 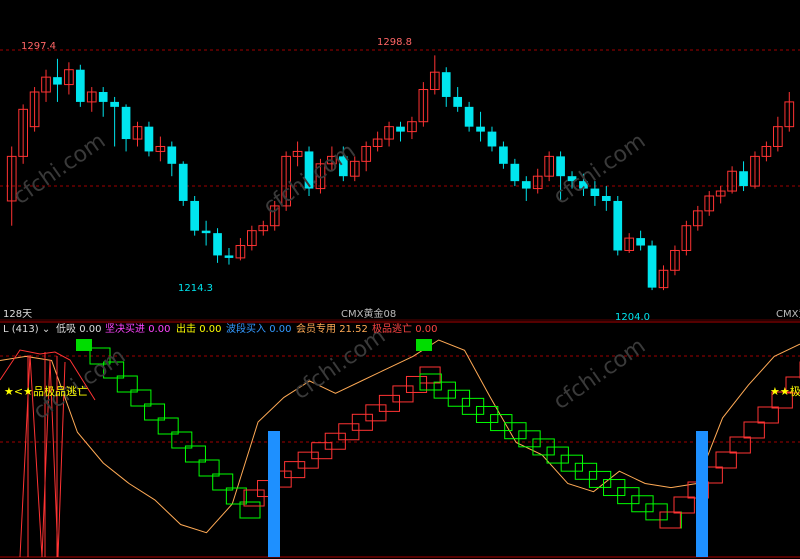 I want to click on indicator-out: 出击 0.00, so click(x=198, y=330).